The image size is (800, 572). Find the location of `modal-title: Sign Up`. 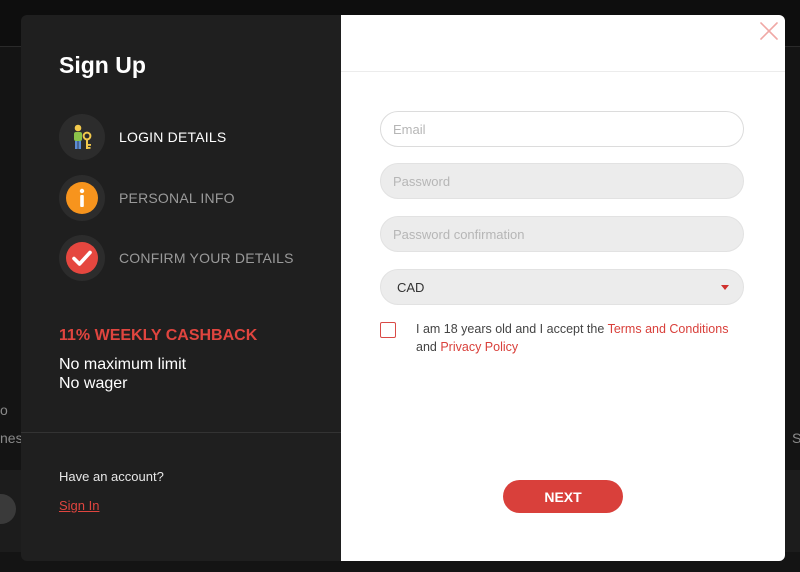

modal-title: Sign Up is located at coordinates (102, 65).